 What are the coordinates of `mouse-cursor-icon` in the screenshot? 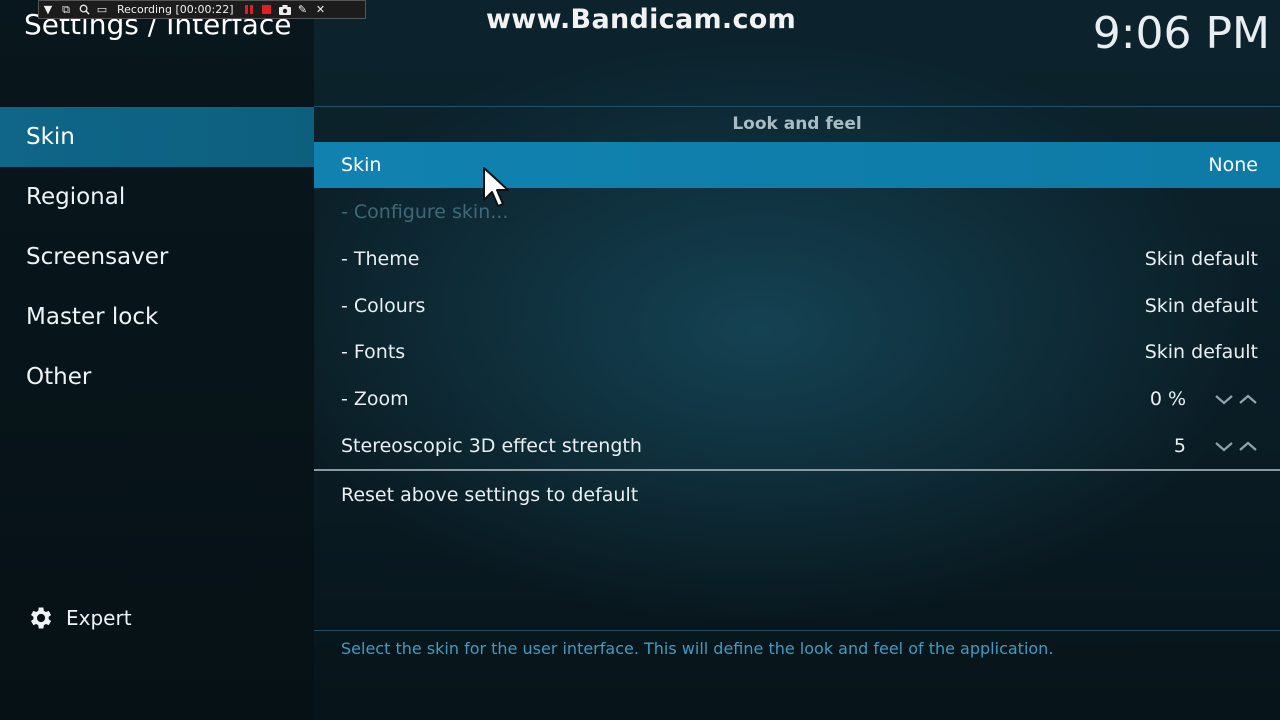 It's located at (497, 188).